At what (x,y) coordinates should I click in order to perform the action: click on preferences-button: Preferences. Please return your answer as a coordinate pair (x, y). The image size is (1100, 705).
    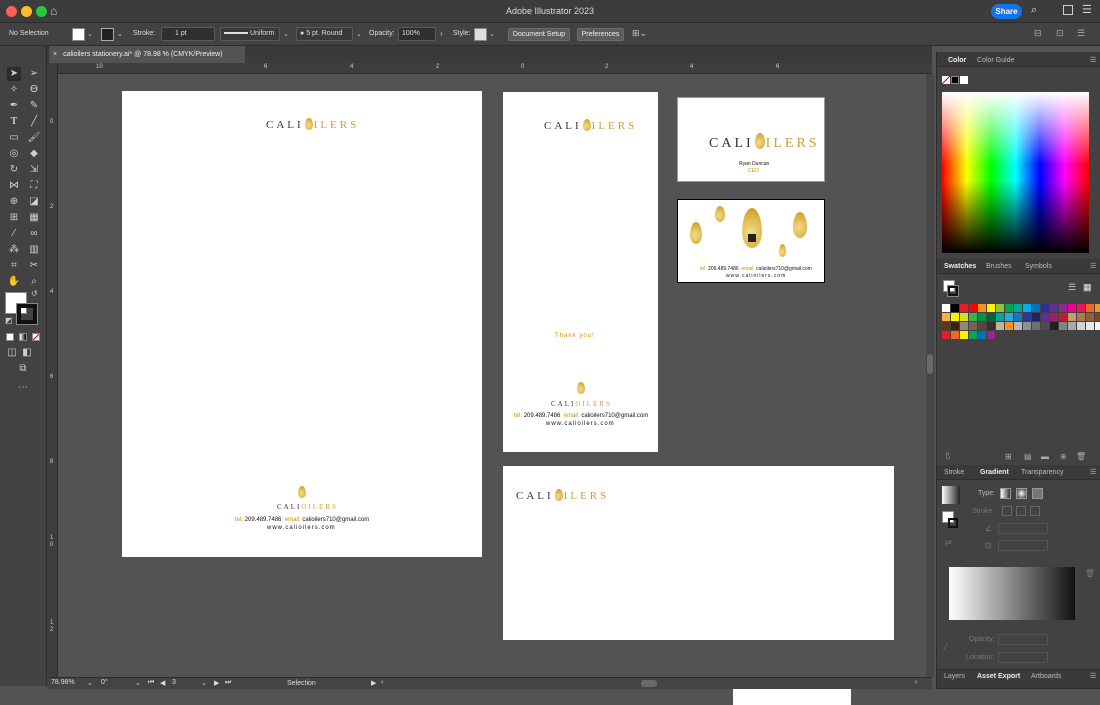
    Looking at the image, I should click on (600, 34).